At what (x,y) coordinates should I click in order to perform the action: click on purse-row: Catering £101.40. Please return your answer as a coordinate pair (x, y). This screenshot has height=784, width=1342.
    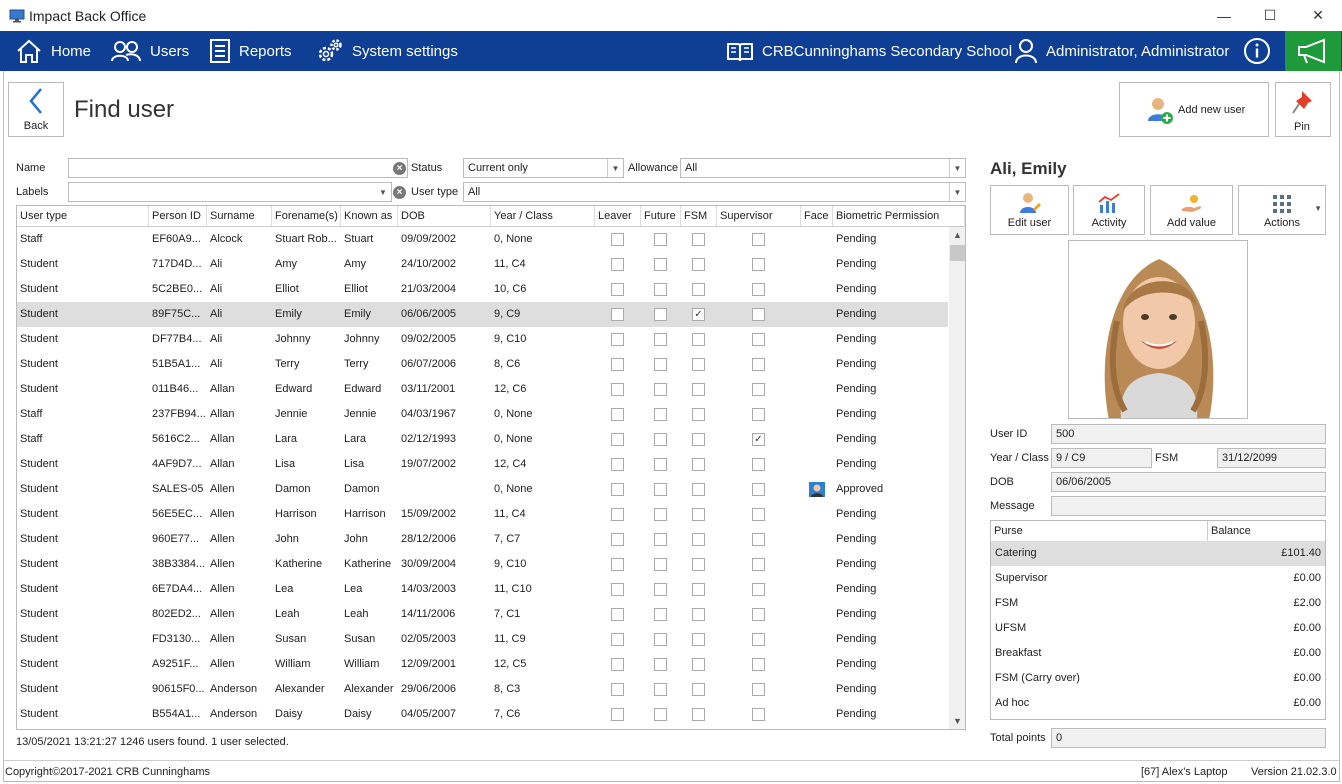
    Looking at the image, I should click on (1158, 553).